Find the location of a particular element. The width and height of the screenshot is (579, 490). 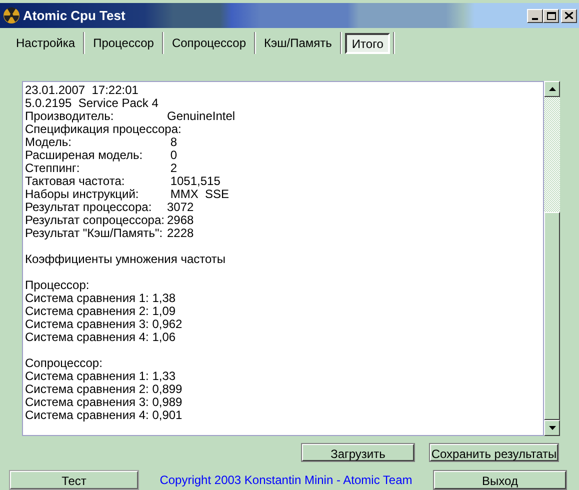

field-label: Результат "Кэш/Память": is located at coordinates (94, 233).